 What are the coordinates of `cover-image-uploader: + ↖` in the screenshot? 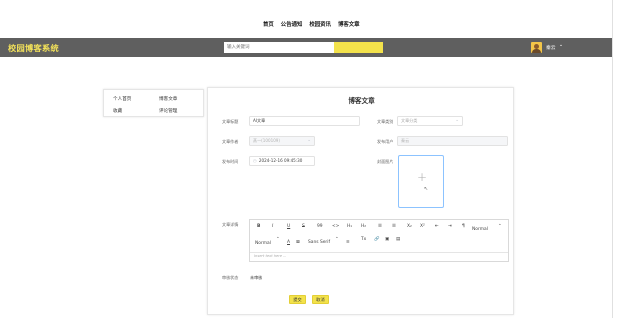 It's located at (421, 181).